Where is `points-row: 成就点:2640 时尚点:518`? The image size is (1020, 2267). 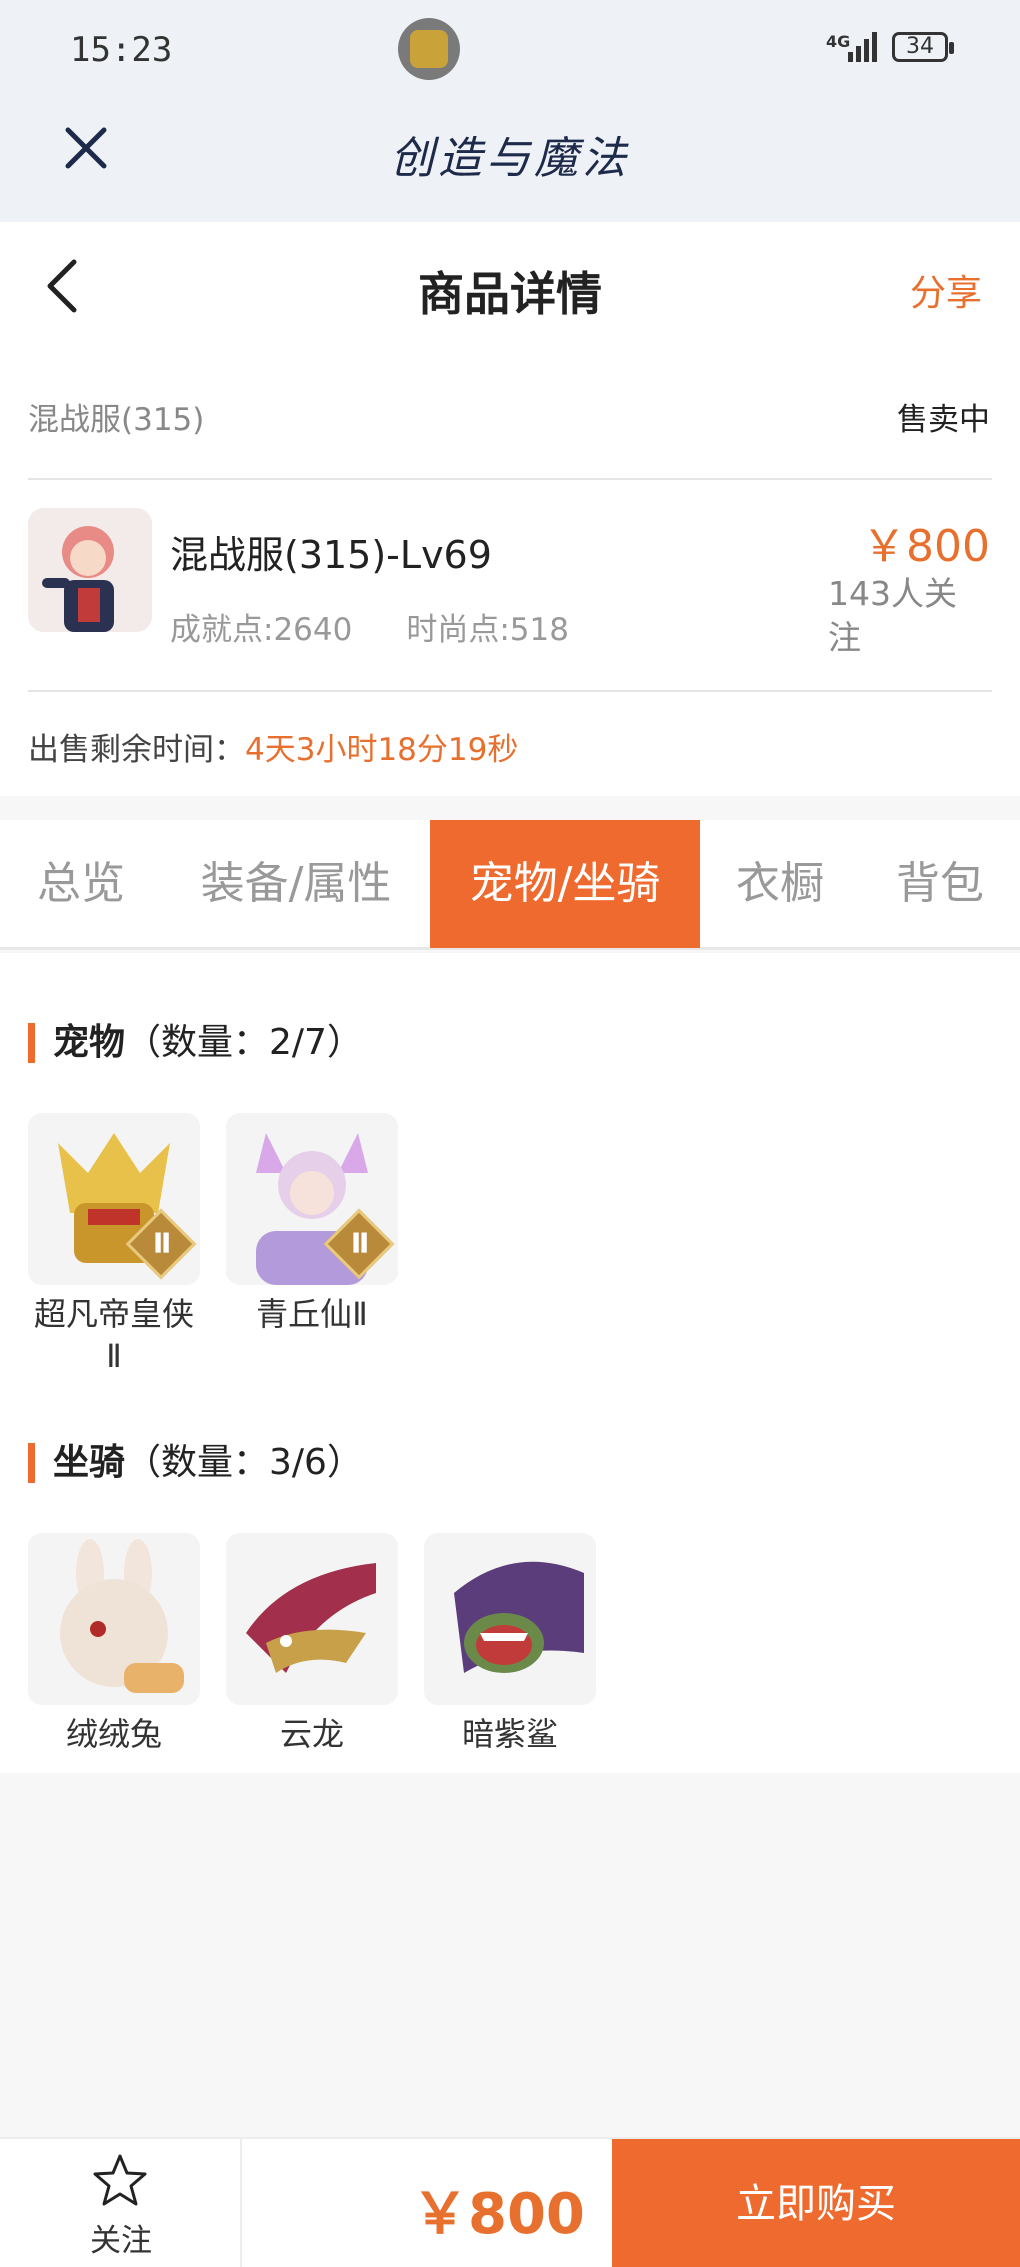 points-row: 成就点:2640 时尚点:518 is located at coordinates (396, 626).